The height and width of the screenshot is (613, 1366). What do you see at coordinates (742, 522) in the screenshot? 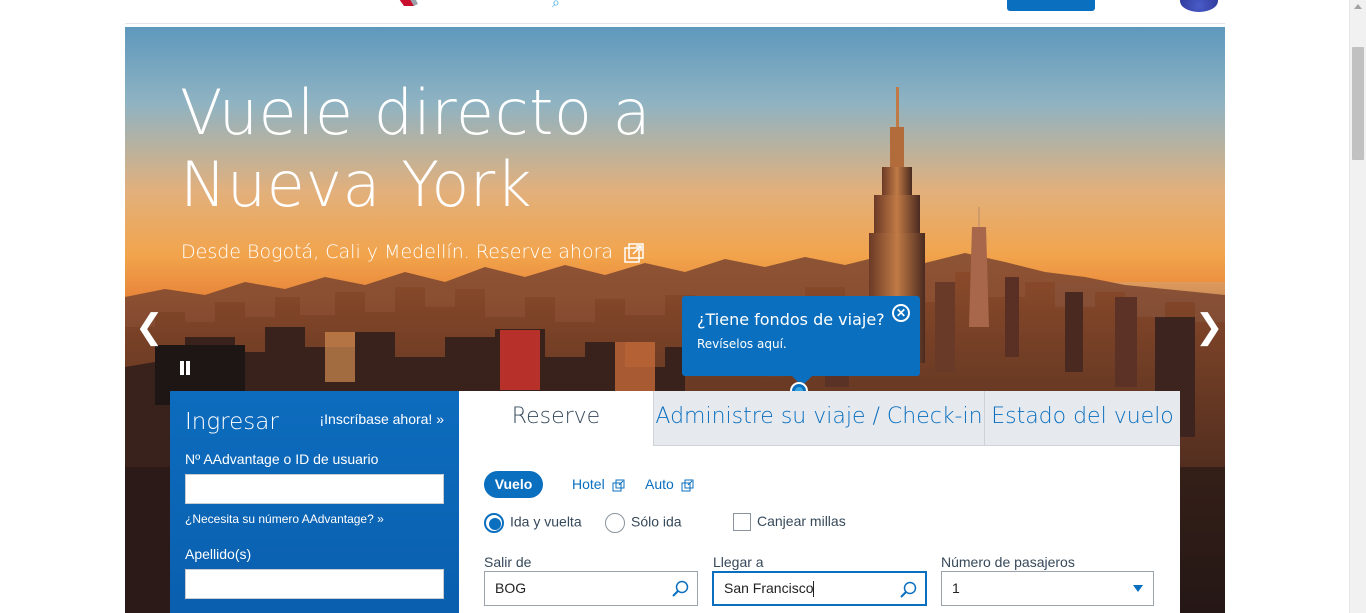
I see `redeem-miles-checkbox` at bounding box center [742, 522].